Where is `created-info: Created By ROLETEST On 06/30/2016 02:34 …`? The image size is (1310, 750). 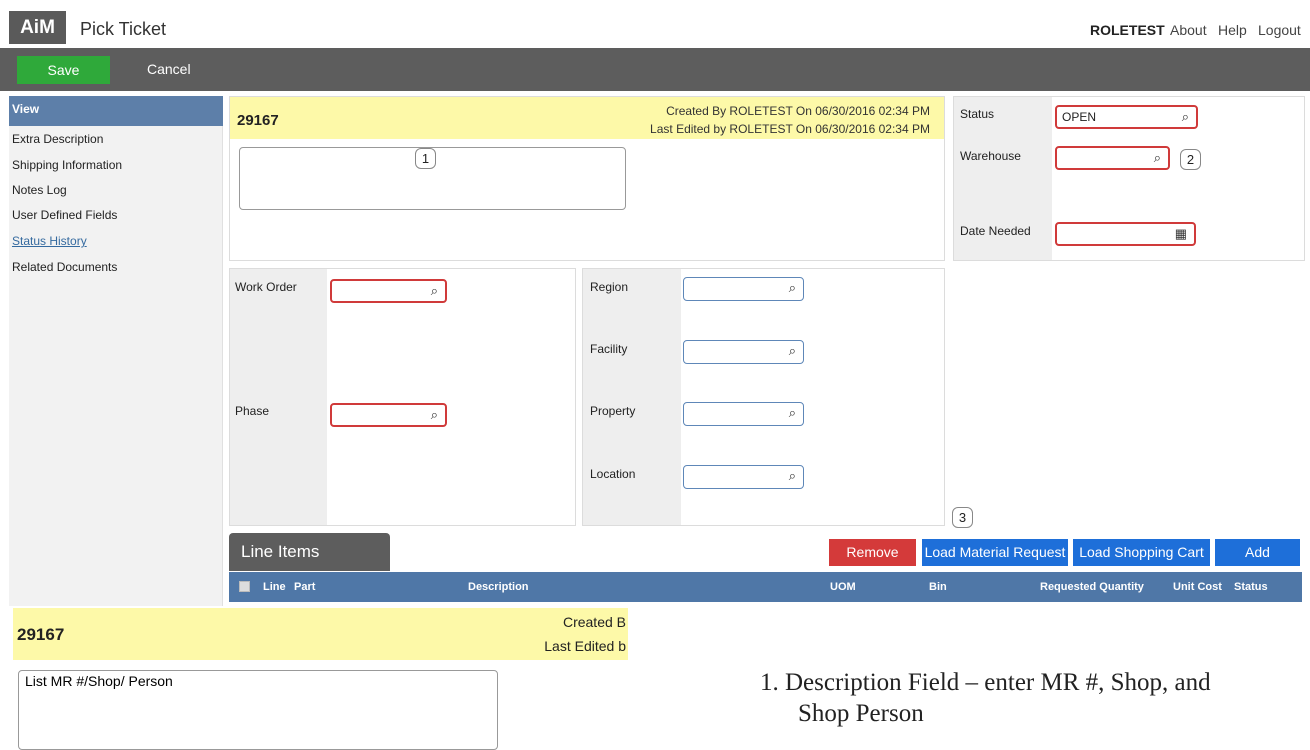 created-info: Created By ROLETEST On 06/30/2016 02:34 … is located at coordinates (798, 111).